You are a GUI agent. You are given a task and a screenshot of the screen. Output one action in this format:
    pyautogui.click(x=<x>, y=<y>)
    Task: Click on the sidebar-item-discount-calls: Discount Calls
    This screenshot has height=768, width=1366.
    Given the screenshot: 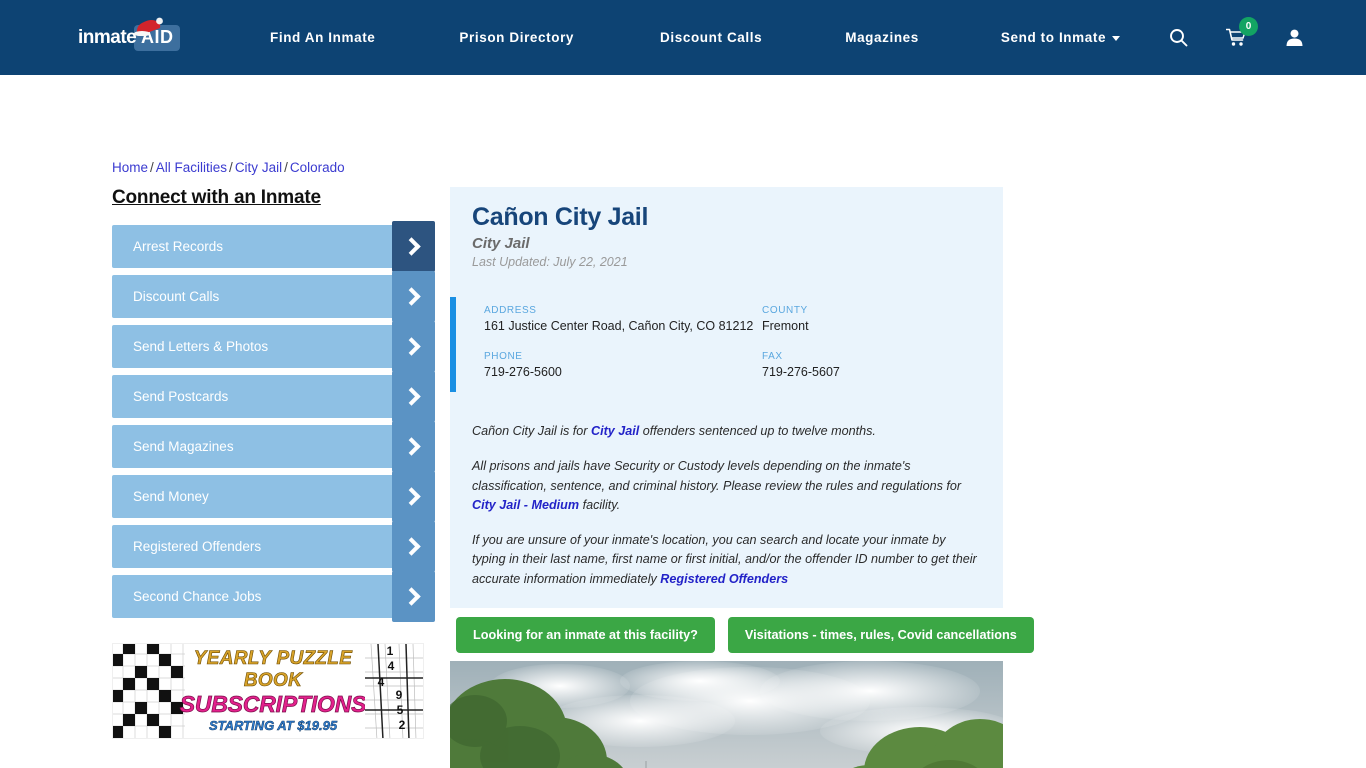 What is the action you would take?
    pyautogui.click(x=273, y=296)
    